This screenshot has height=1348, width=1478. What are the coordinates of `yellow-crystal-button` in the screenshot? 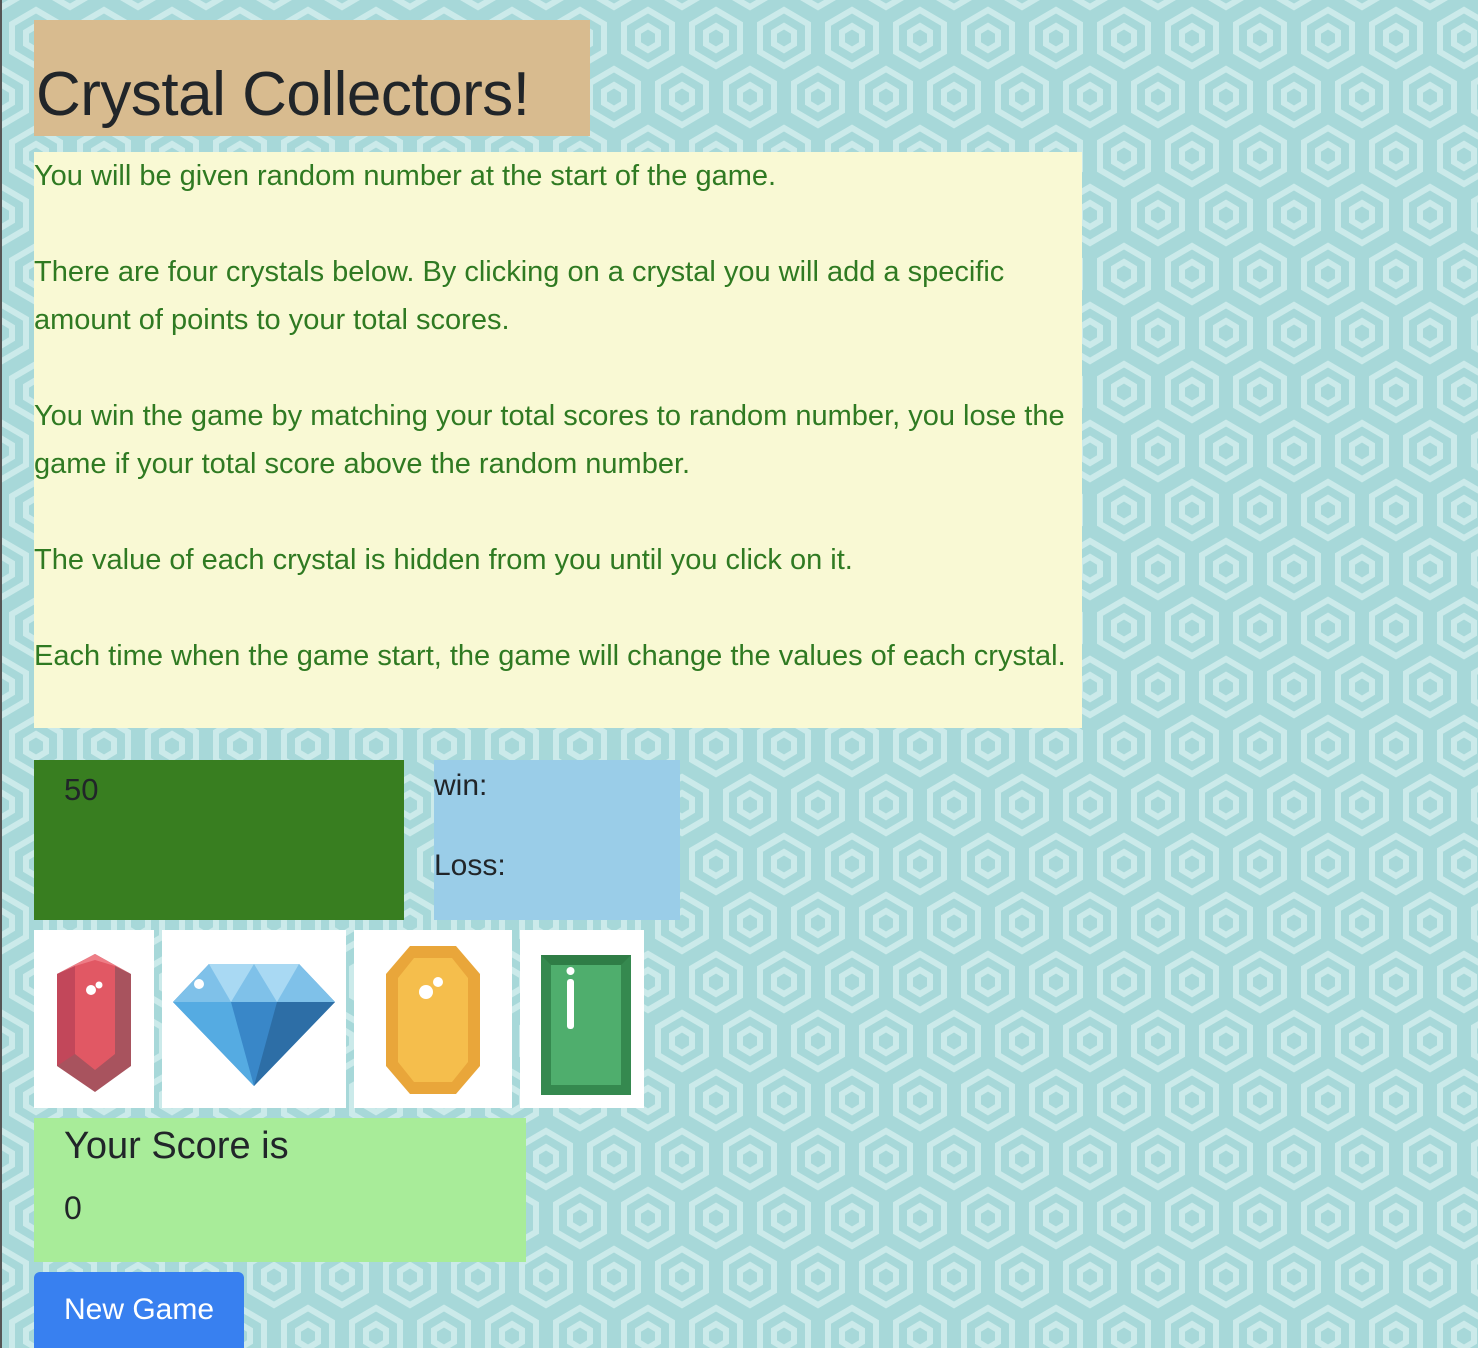 It's located at (433, 1019).